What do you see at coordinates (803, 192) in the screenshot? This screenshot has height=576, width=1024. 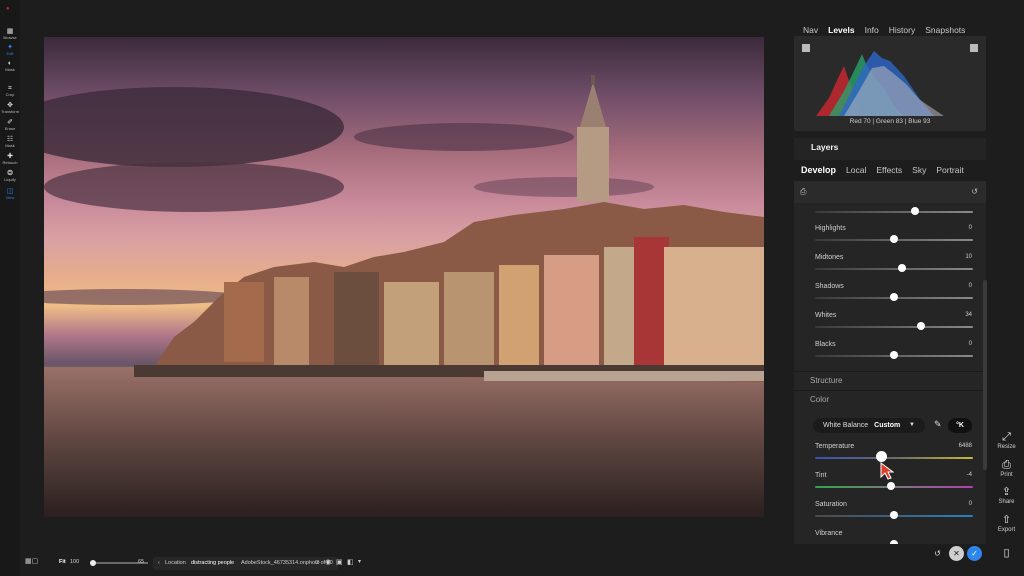 I see `save-preset-icon: ⎙` at bounding box center [803, 192].